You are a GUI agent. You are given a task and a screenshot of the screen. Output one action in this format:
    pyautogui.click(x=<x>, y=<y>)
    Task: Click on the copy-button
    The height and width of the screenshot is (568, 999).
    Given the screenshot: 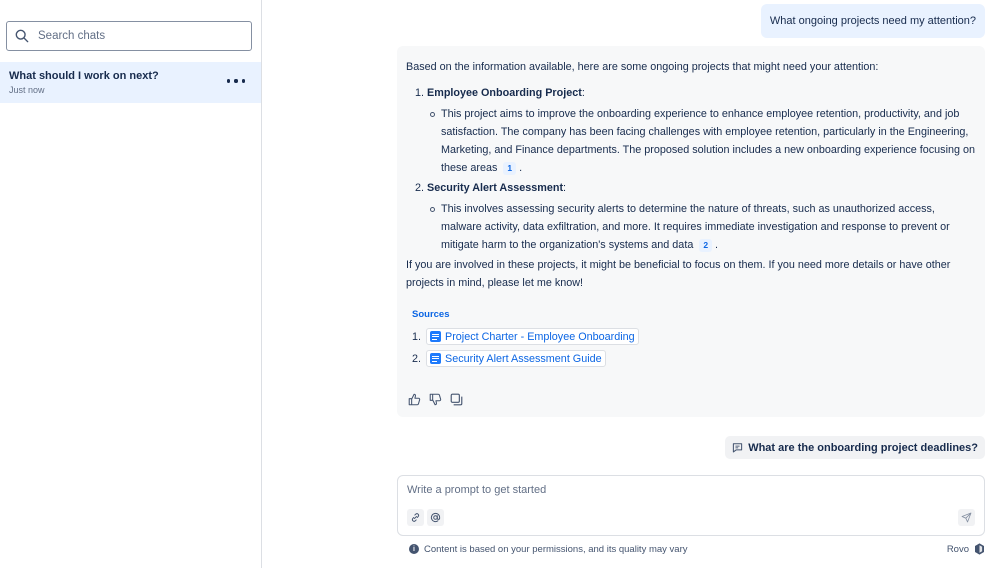 What is the action you would take?
    pyautogui.click(x=456, y=399)
    